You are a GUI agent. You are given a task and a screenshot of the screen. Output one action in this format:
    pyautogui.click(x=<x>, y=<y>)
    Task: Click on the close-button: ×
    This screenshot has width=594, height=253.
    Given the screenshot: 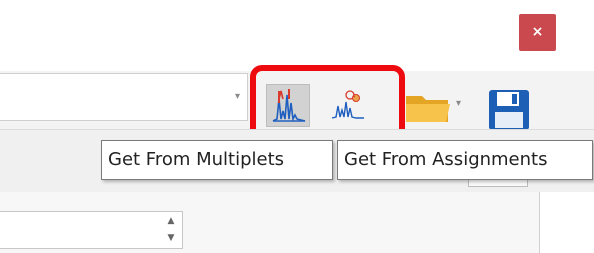 What is the action you would take?
    pyautogui.click(x=537, y=32)
    